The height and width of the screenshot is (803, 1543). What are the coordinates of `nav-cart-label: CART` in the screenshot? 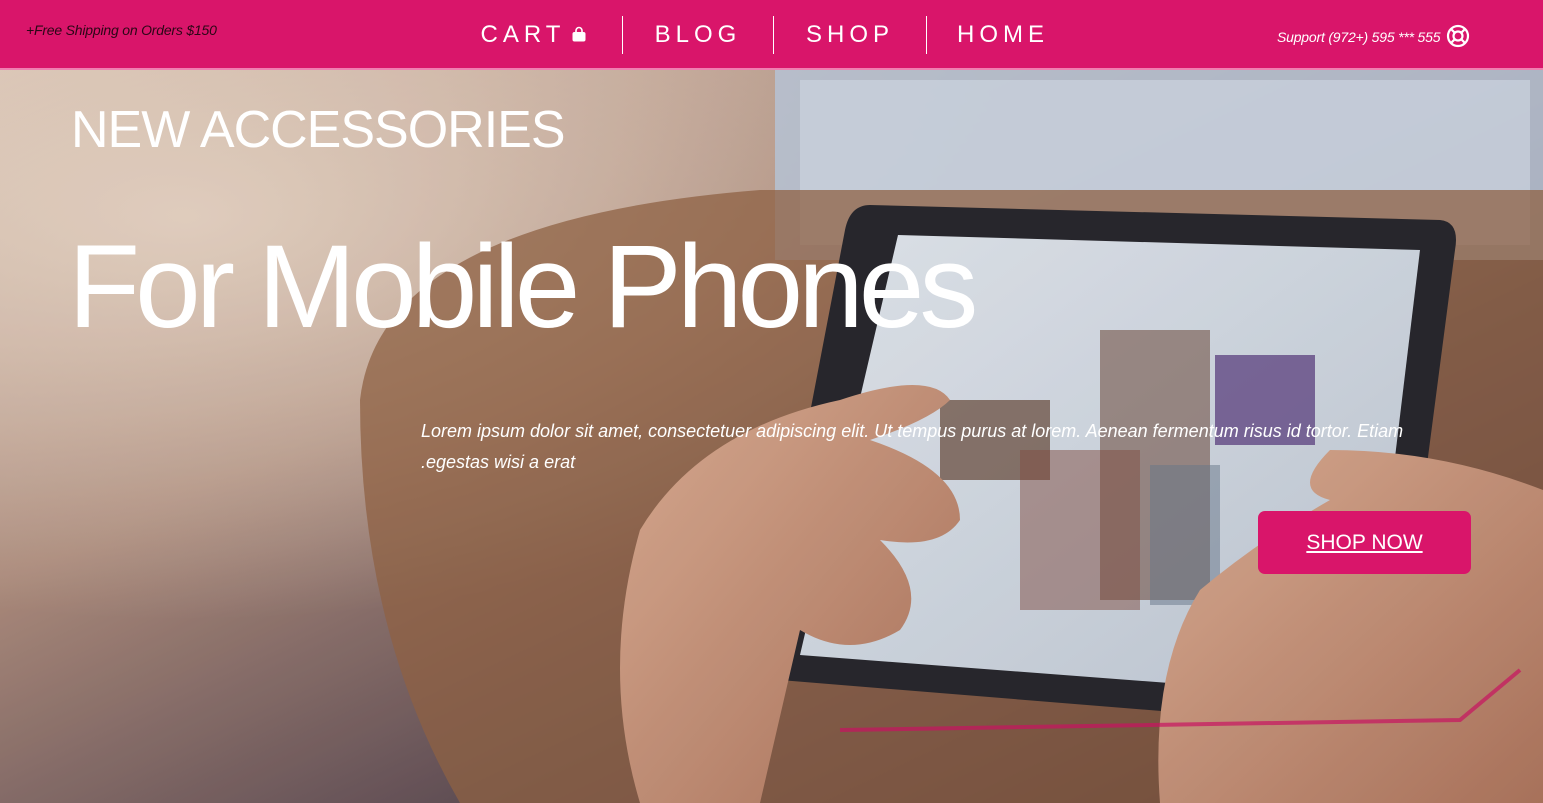 It's located at (523, 34).